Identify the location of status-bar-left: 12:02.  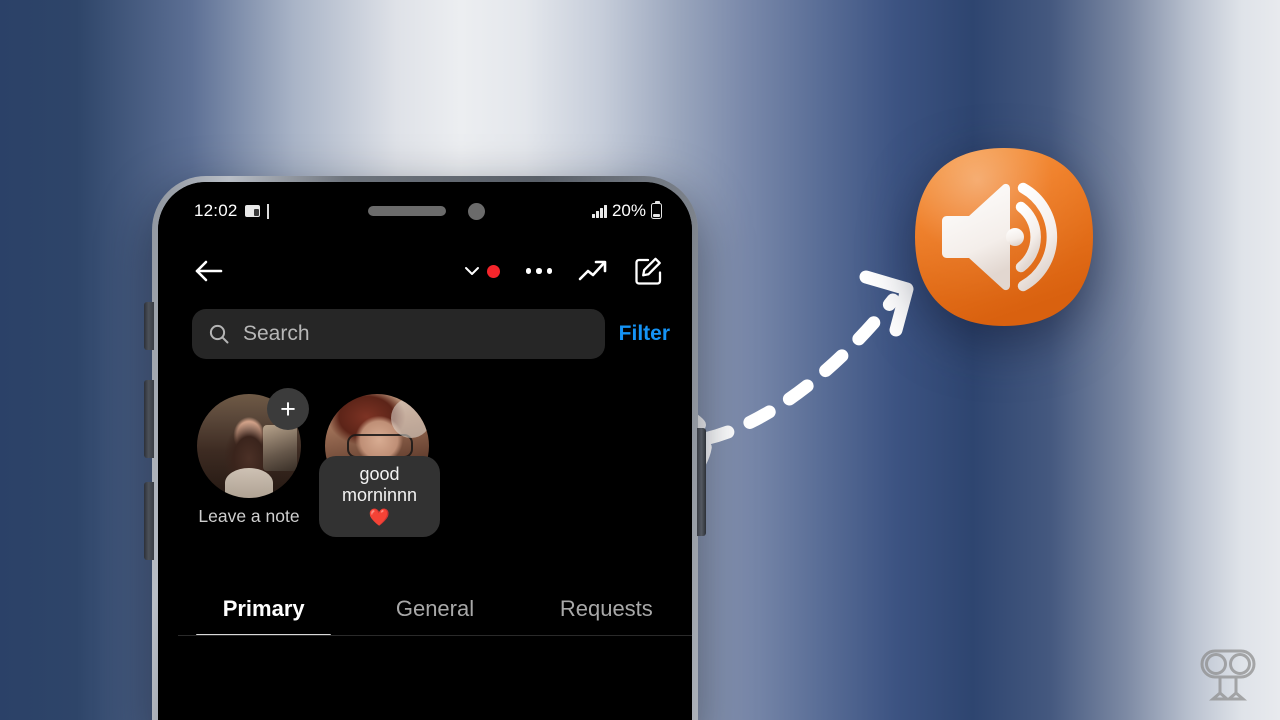
(231, 211).